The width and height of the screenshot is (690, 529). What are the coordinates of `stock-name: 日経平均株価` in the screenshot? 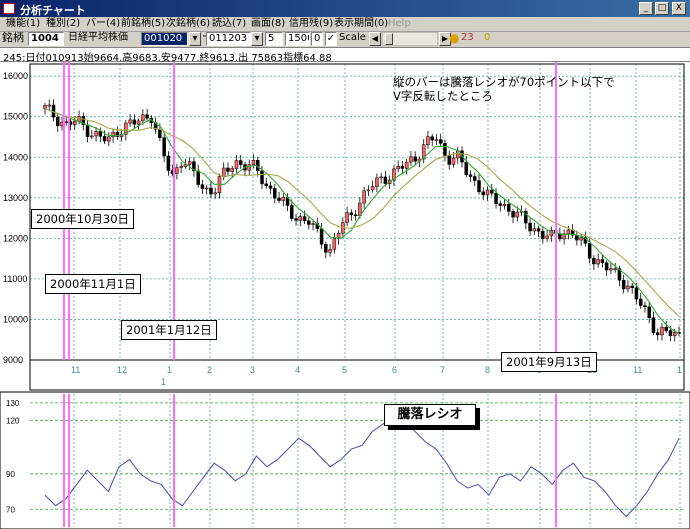 It's located at (98, 37).